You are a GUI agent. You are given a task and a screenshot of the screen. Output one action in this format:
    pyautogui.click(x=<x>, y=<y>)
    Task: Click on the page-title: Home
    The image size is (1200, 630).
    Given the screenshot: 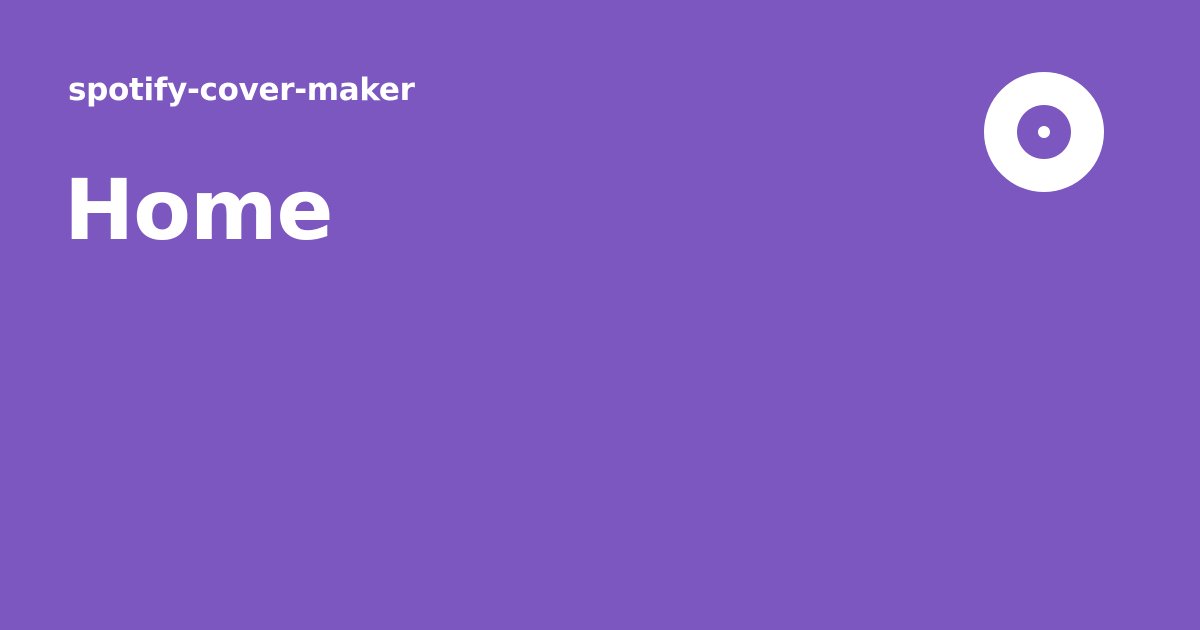 What is the action you would take?
    pyautogui.click(x=199, y=210)
    